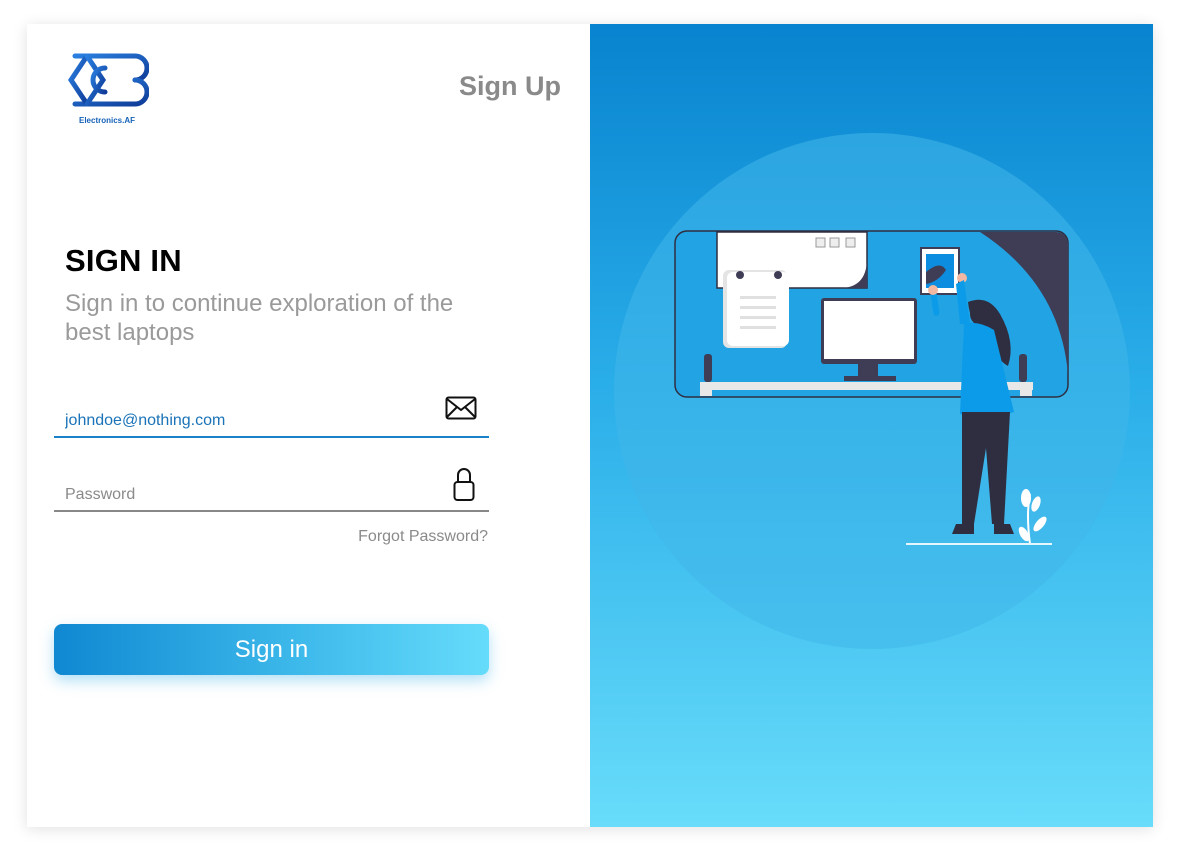  What do you see at coordinates (123, 260) in the screenshot?
I see `page-title: SIGN IN` at bounding box center [123, 260].